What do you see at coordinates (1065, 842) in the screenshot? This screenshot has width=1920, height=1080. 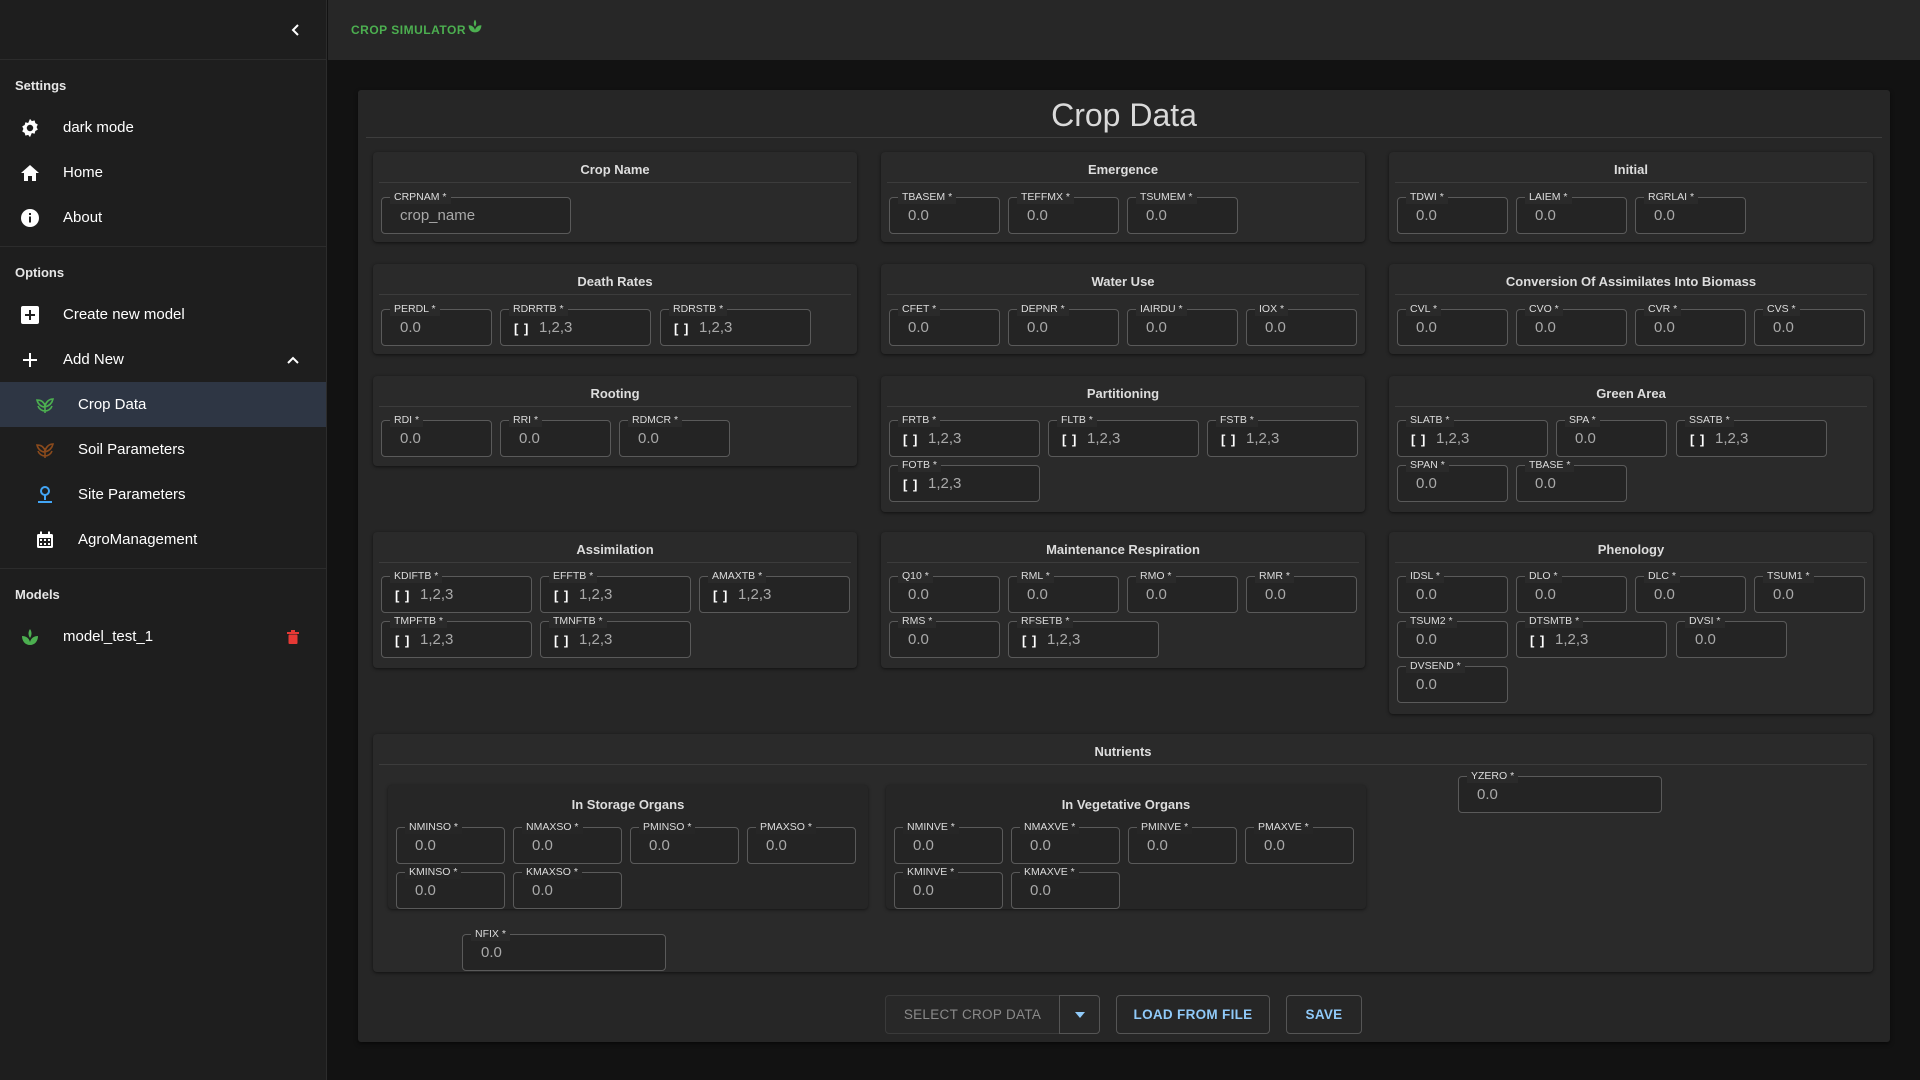 I see `field-nmaxve: NMAXVE * 0.0` at bounding box center [1065, 842].